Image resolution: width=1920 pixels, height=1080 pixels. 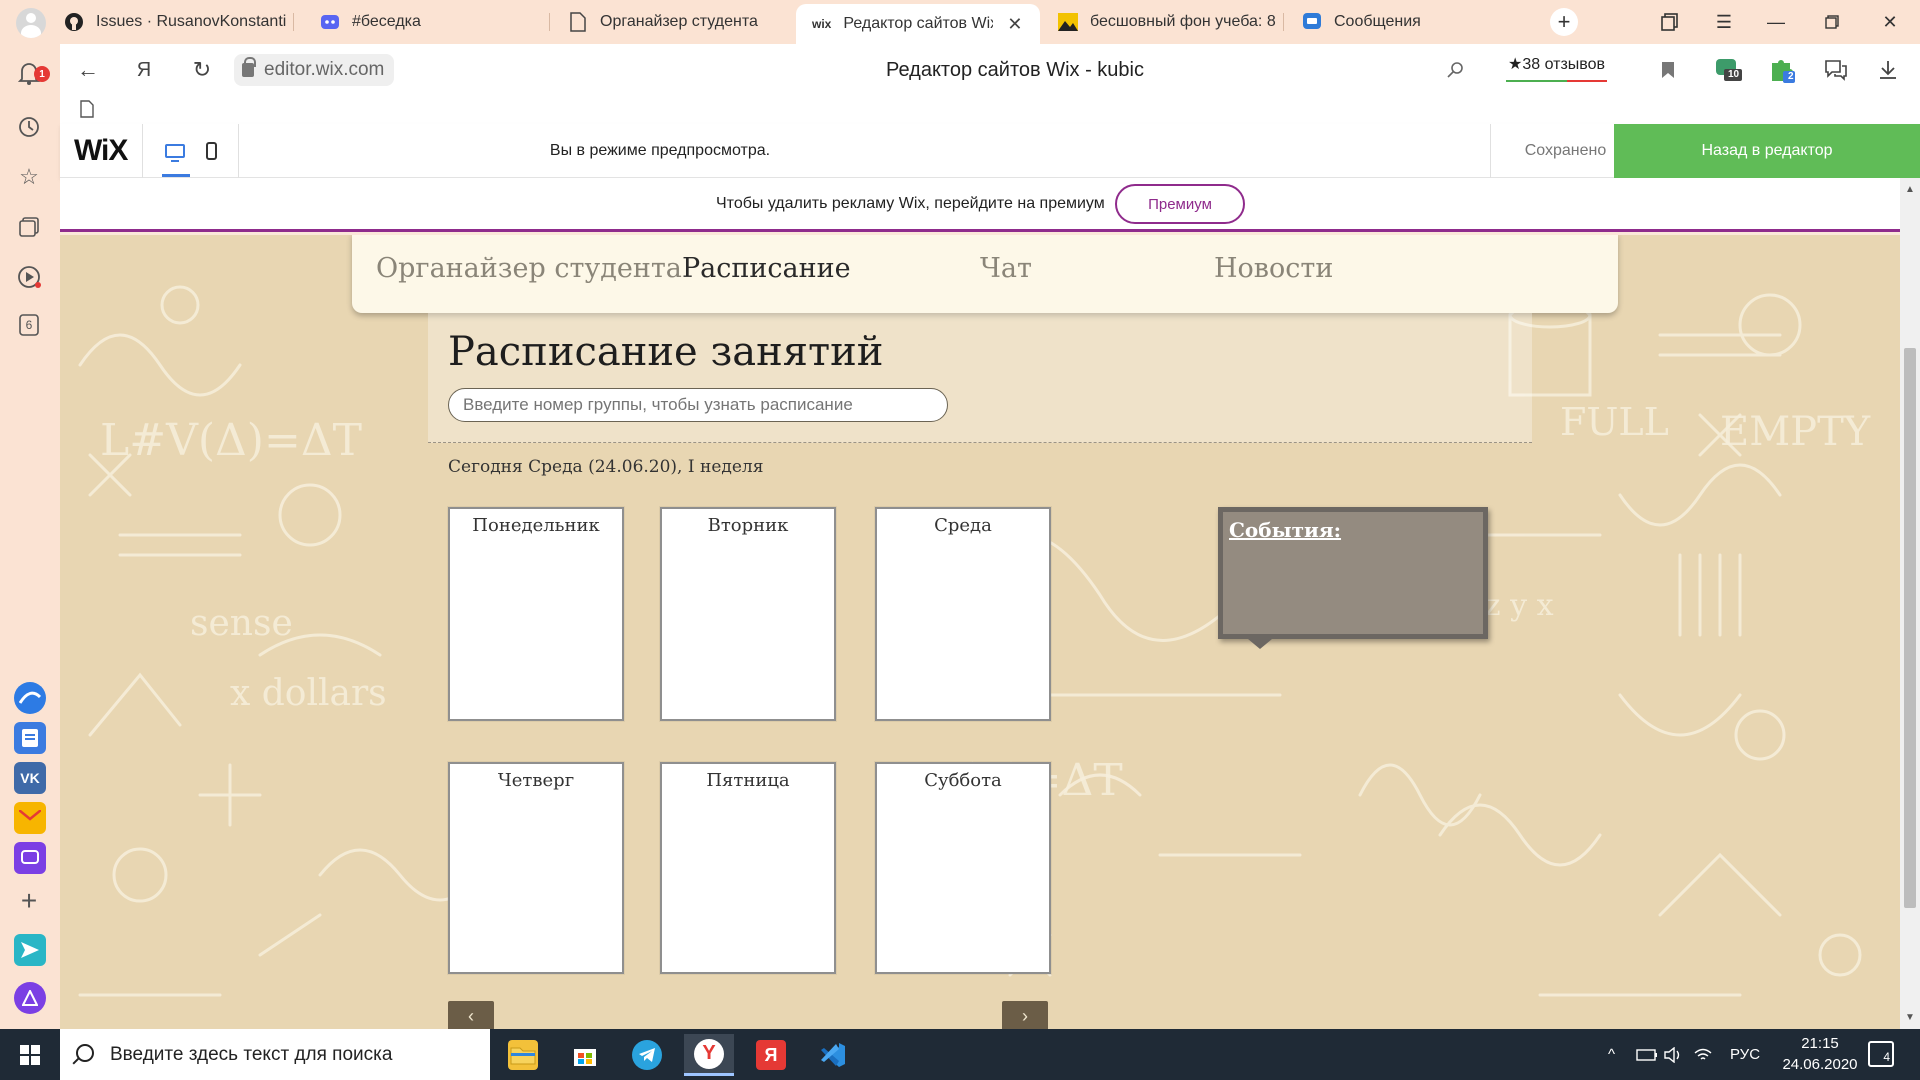 I want to click on file-icon, so click(x=87, y=111).